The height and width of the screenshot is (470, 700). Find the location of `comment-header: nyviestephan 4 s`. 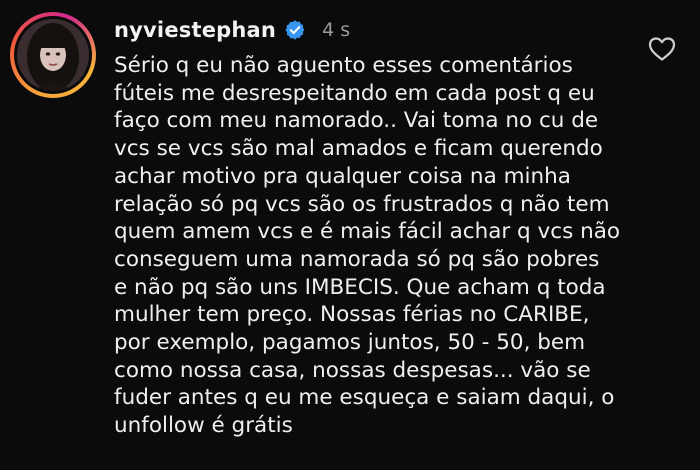

comment-header: nyviestephan 4 s is located at coordinates (232, 30).